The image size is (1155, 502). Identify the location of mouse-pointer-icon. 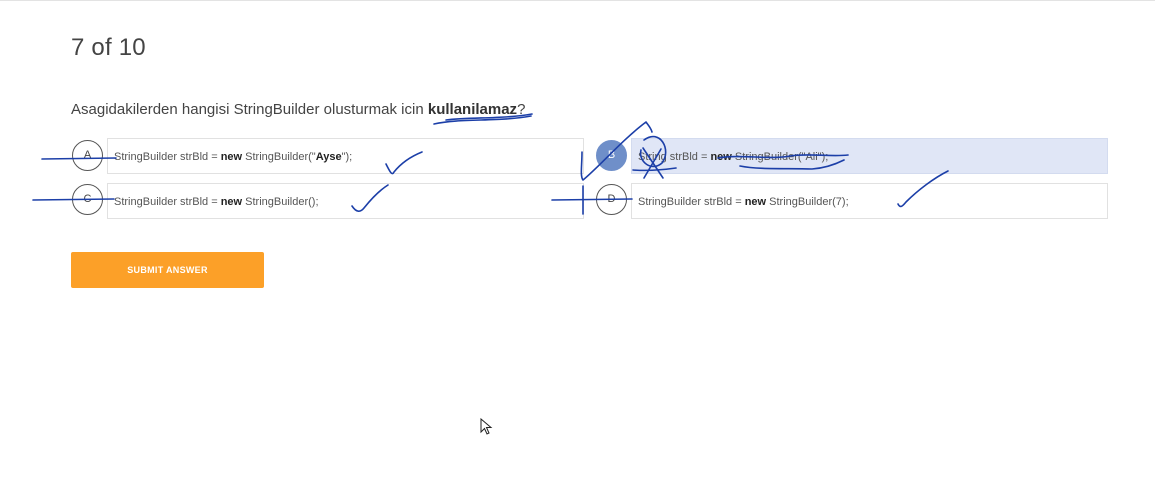
(486, 426).